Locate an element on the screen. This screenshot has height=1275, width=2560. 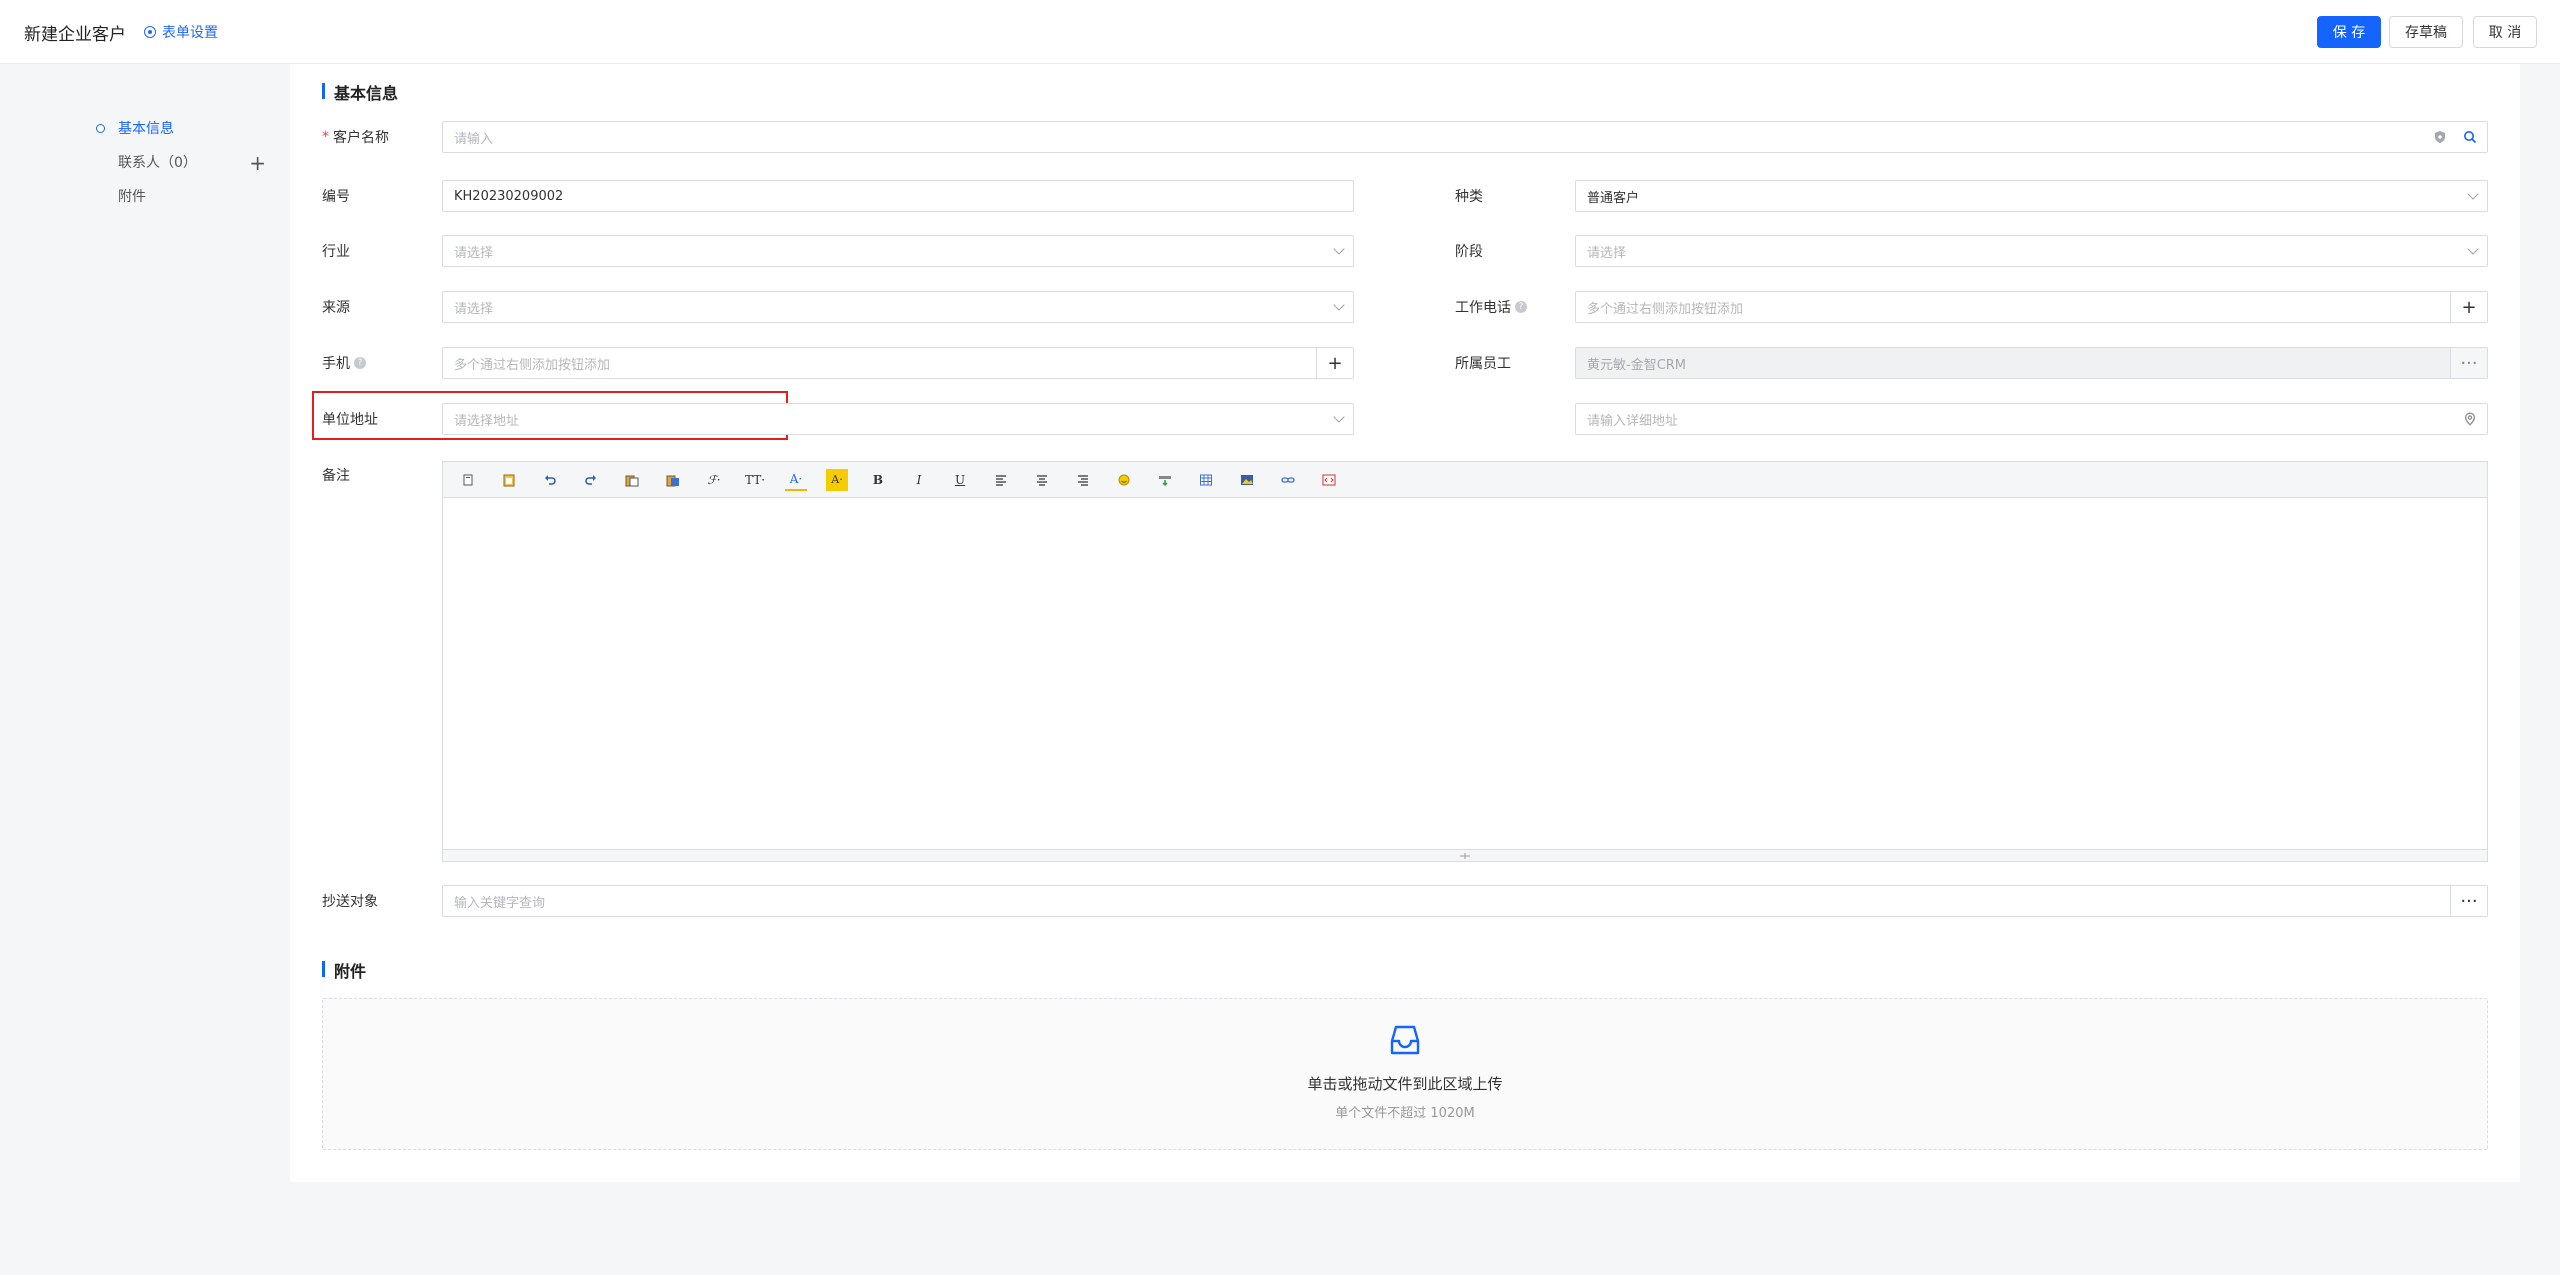
font-size-icon: TT· is located at coordinates (755, 480).